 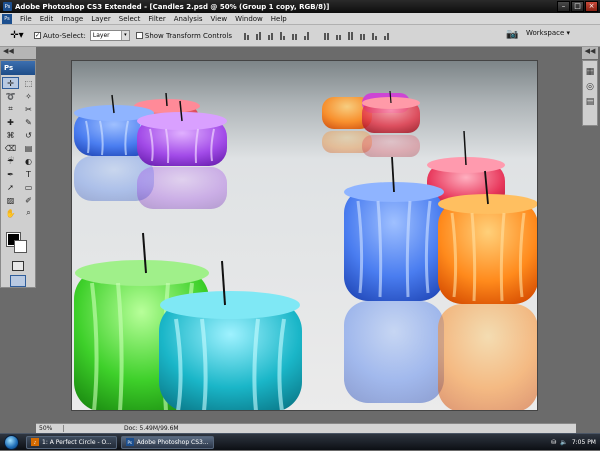 I want to click on auto-select-dropdown: Layer ▾, so click(x=109, y=35).